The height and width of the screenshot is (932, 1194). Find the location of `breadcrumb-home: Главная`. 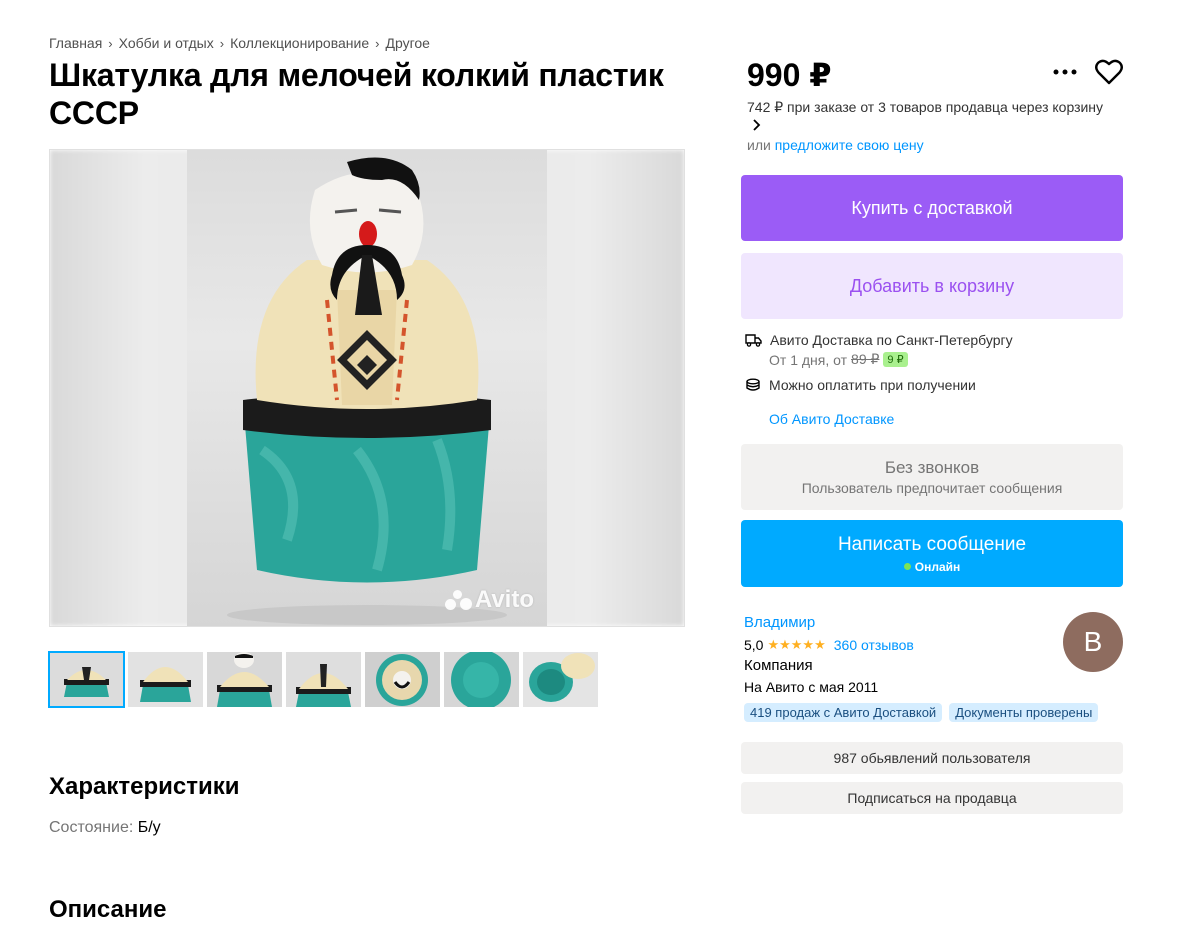

breadcrumb-home: Главная is located at coordinates (75, 43).